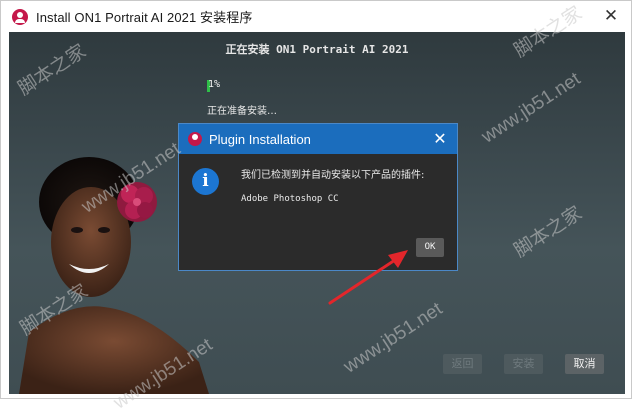 The height and width of the screenshot is (414, 632). What do you see at coordinates (611, 16) in the screenshot?
I see `window-close-icon: ✕` at bounding box center [611, 16].